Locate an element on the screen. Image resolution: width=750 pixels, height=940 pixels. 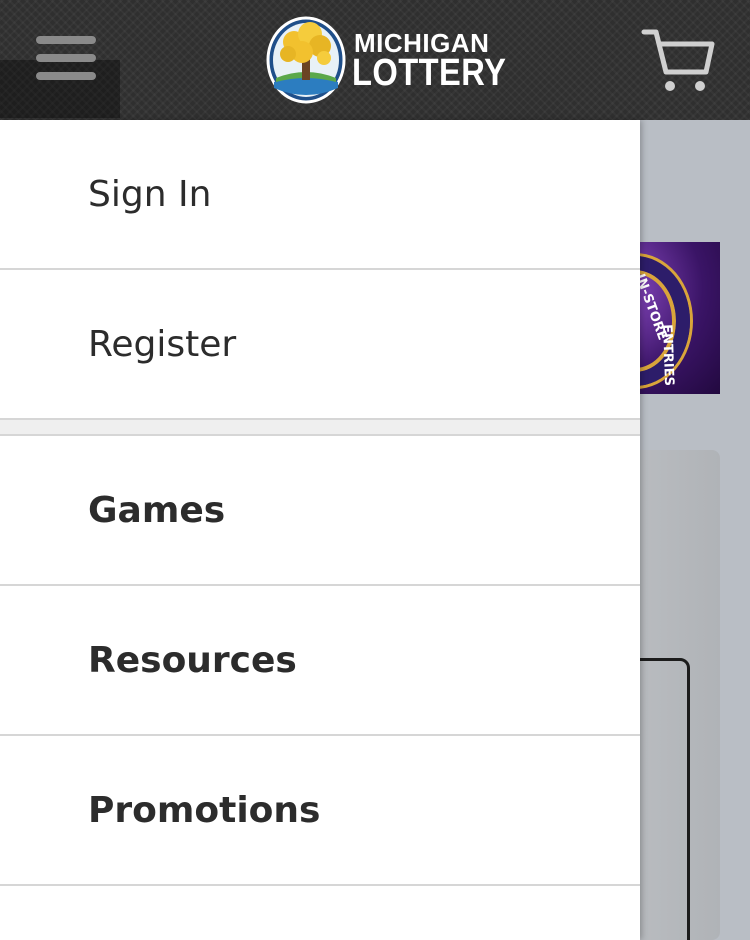
promo-text-entries: ENTRIES is located at coordinates (668, 355).